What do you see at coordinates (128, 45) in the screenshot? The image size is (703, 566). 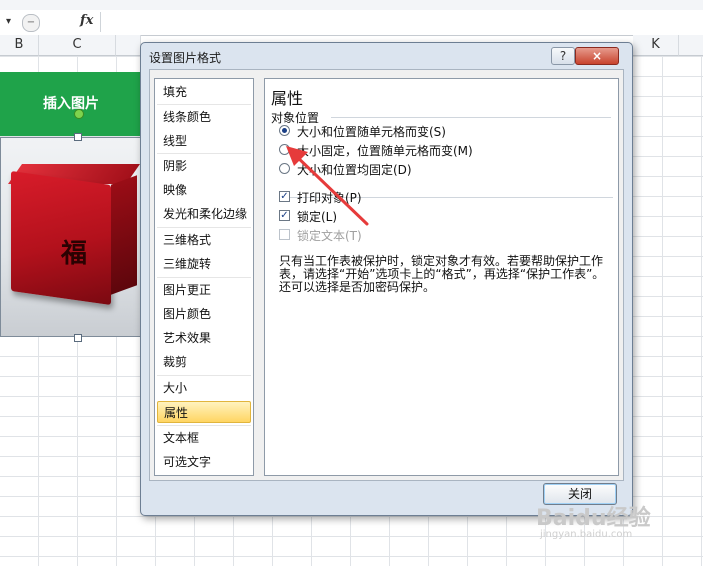 I see `column-header-d` at bounding box center [128, 45].